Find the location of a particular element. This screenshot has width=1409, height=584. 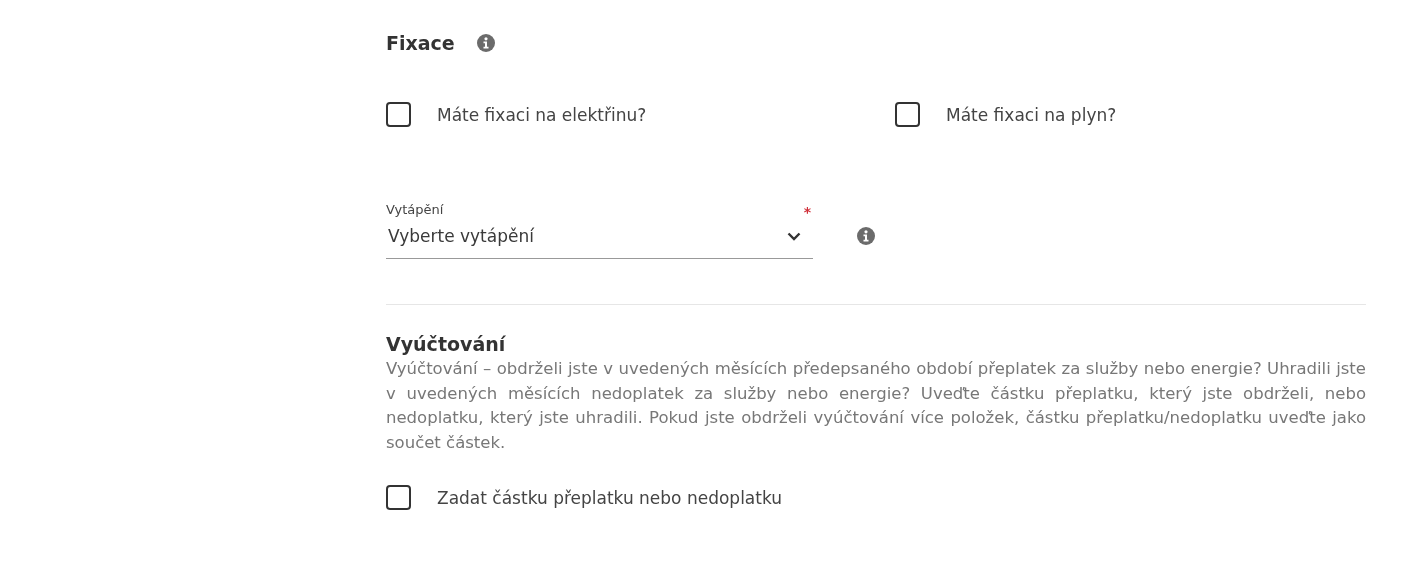

checkbox-label: Máte fixaci na elektřinu? is located at coordinates (542, 114).